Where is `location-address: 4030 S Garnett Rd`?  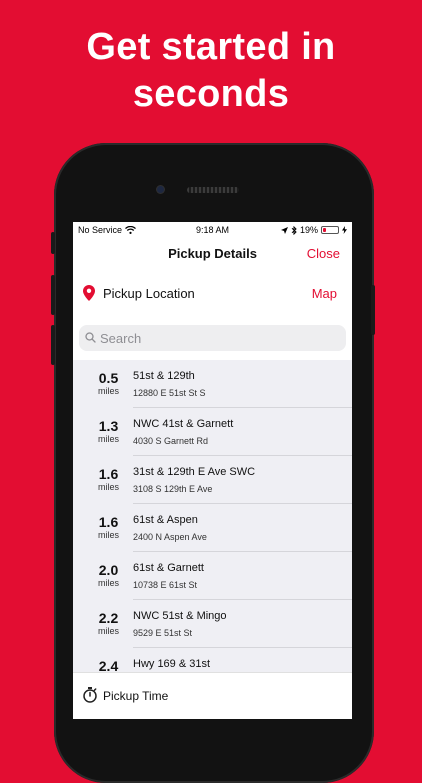
location-address: 4030 S Garnett Rd is located at coordinates (171, 441).